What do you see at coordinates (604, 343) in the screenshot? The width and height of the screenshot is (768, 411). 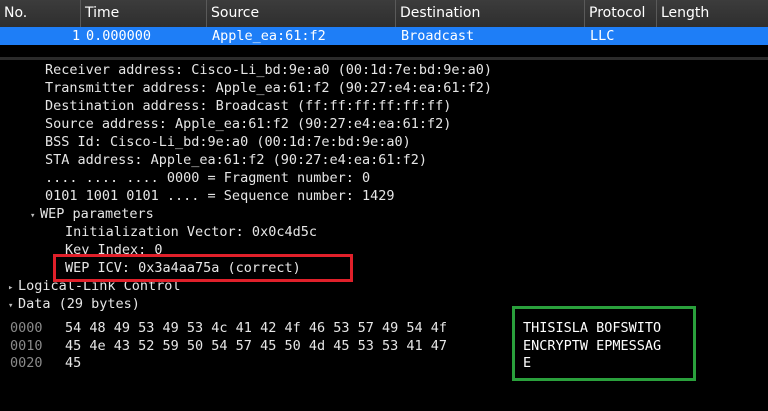 I see `ascii-plaintext-highlight` at bounding box center [604, 343].